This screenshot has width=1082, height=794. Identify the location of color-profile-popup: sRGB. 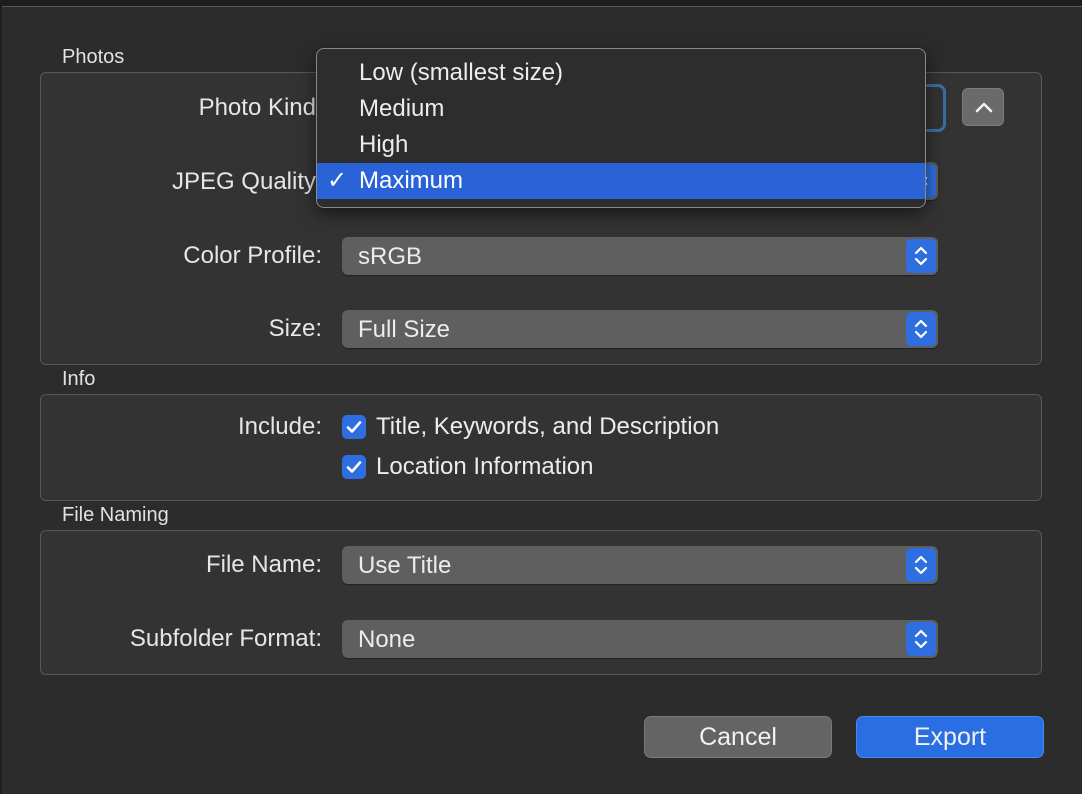
(640, 256).